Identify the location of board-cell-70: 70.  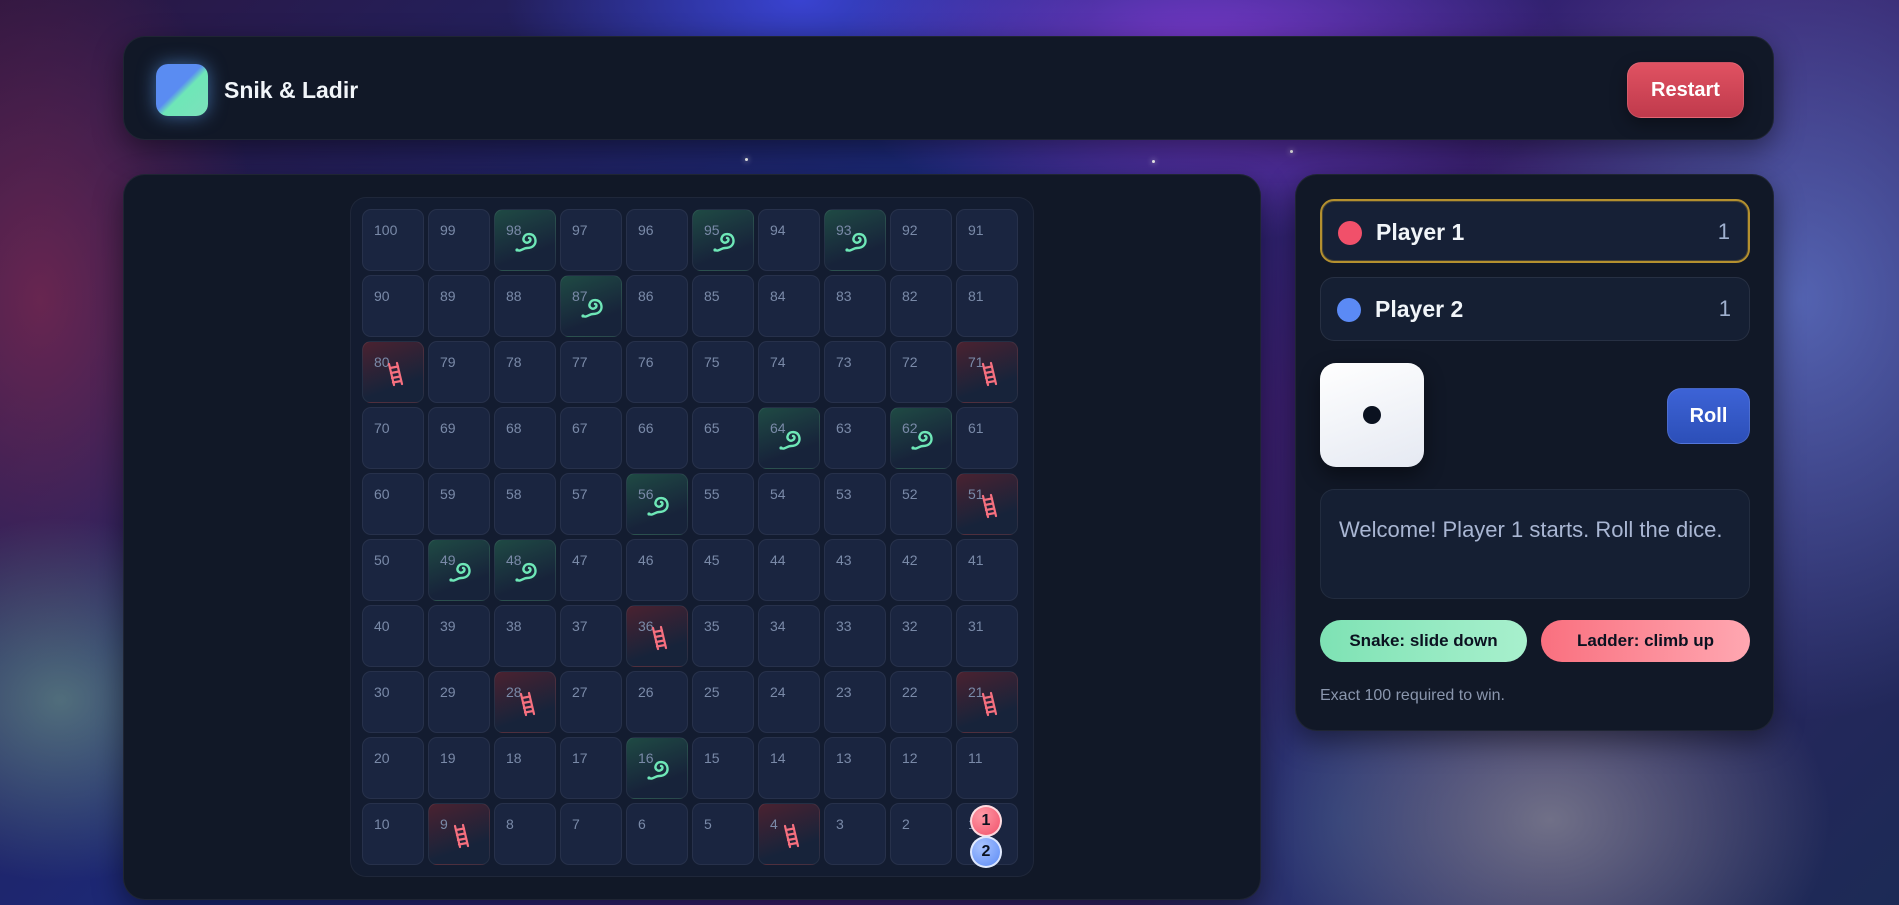
(393, 438).